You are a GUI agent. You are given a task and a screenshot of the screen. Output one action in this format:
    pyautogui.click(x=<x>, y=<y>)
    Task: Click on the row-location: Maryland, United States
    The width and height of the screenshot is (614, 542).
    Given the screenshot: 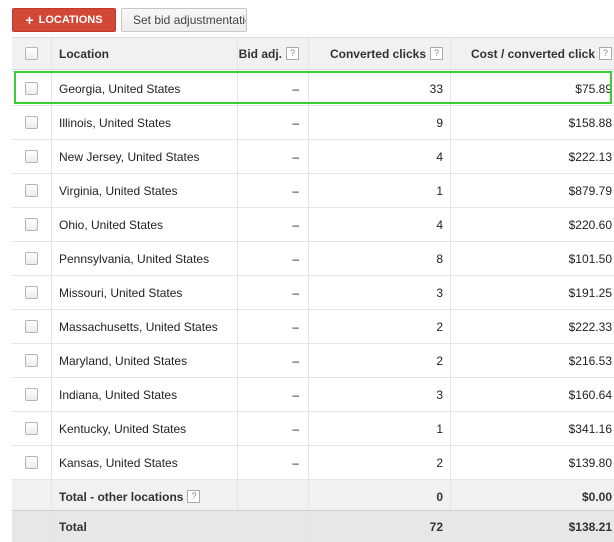 What is the action you would take?
    pyautogui.click(x=144, y=360)
    